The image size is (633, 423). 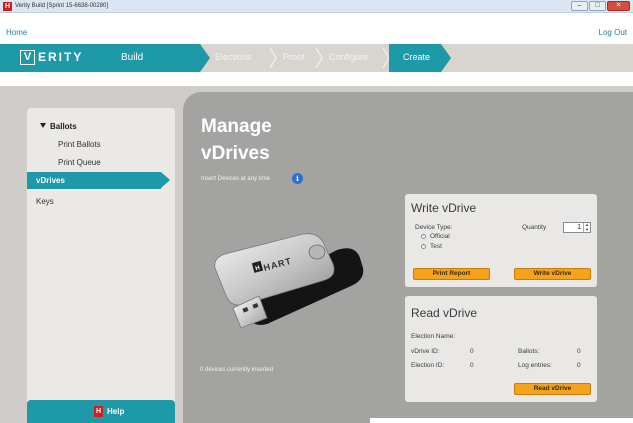 What do you see at coordinates (472, 351) in the screenshot?
I see `vdrive-id-value: 0` at bounding box center [472, 351].